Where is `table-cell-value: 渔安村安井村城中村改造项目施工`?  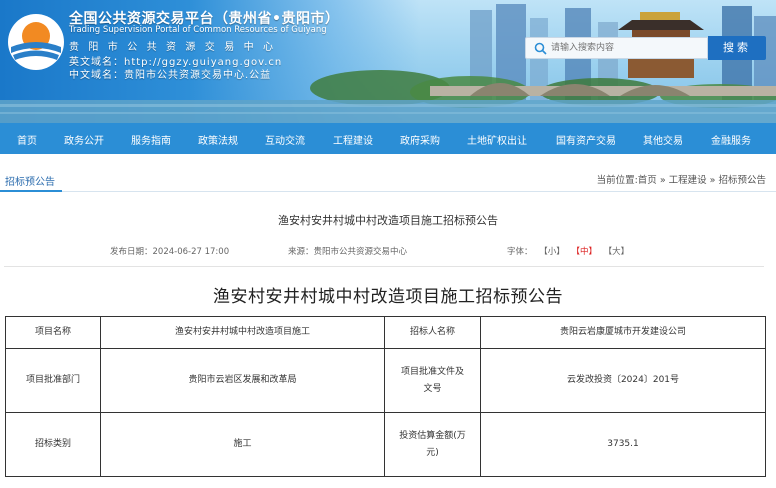 table-cell-value: 渔安村安井村城中村改造项目施工 is located at coordinates (242, 332).